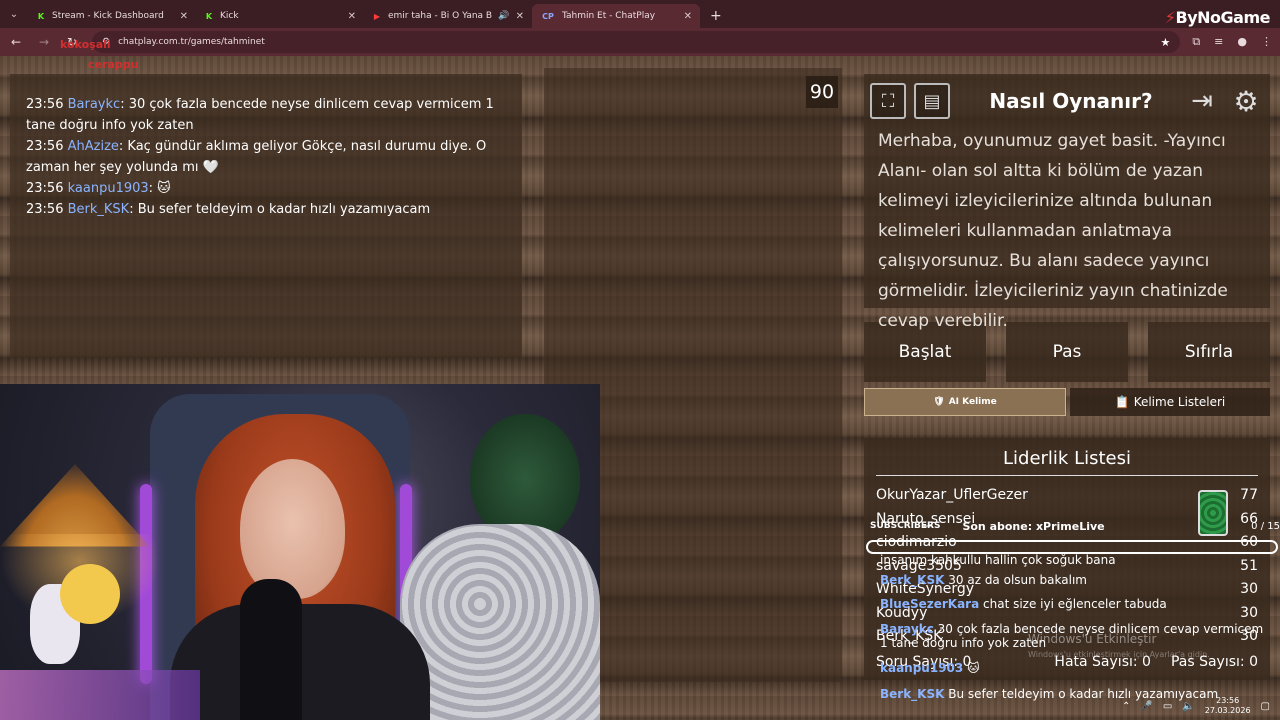 This screenshot has width=1280, height=720. What do you see at coordinates (1126, 706) in the screenshot?
I see `chevron-up-icon: ⌃` at bounding box center [1126, 706].